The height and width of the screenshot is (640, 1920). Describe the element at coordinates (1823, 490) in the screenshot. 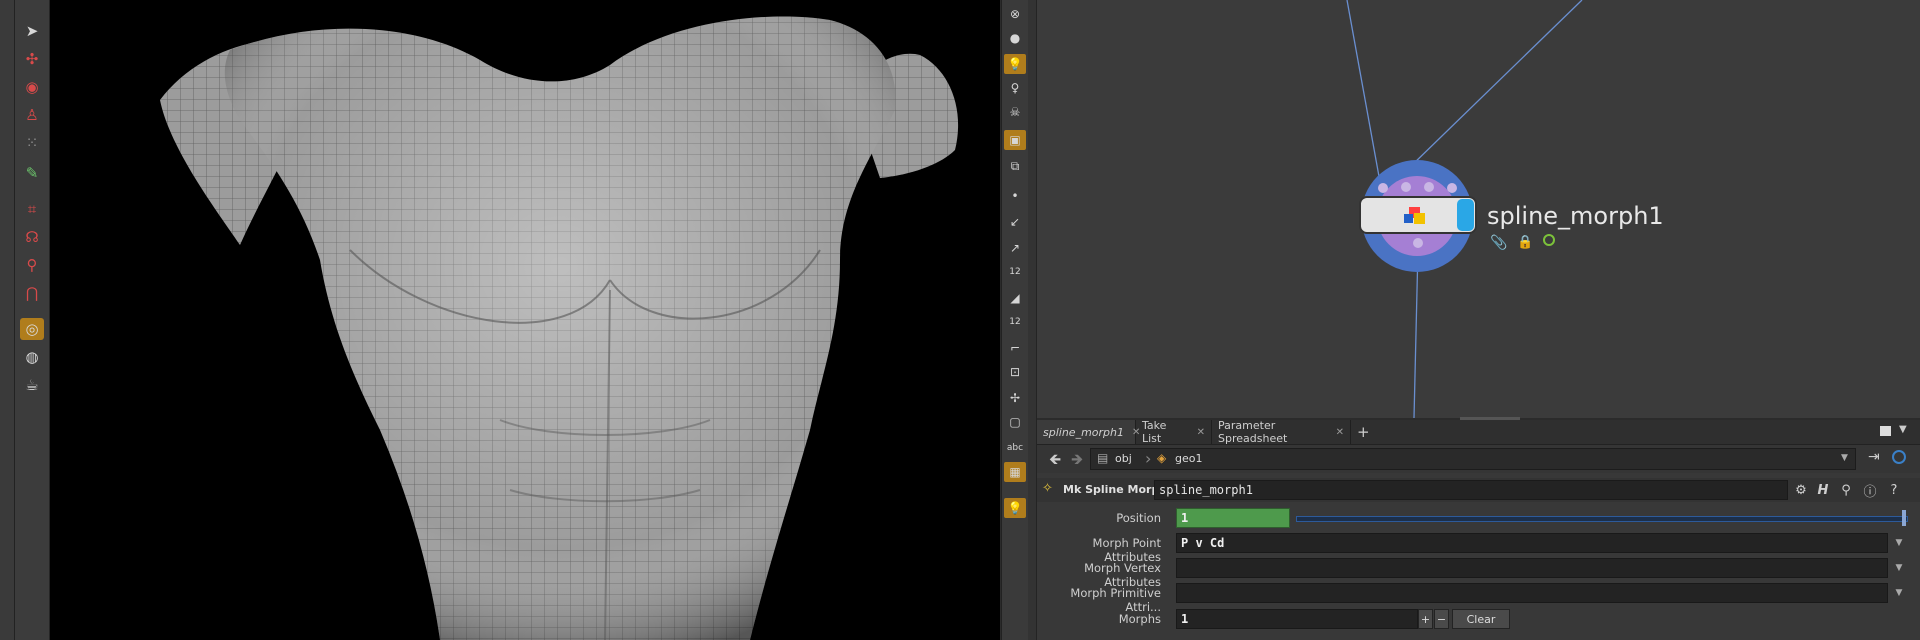

I see `help-h-icon: H` at that location.